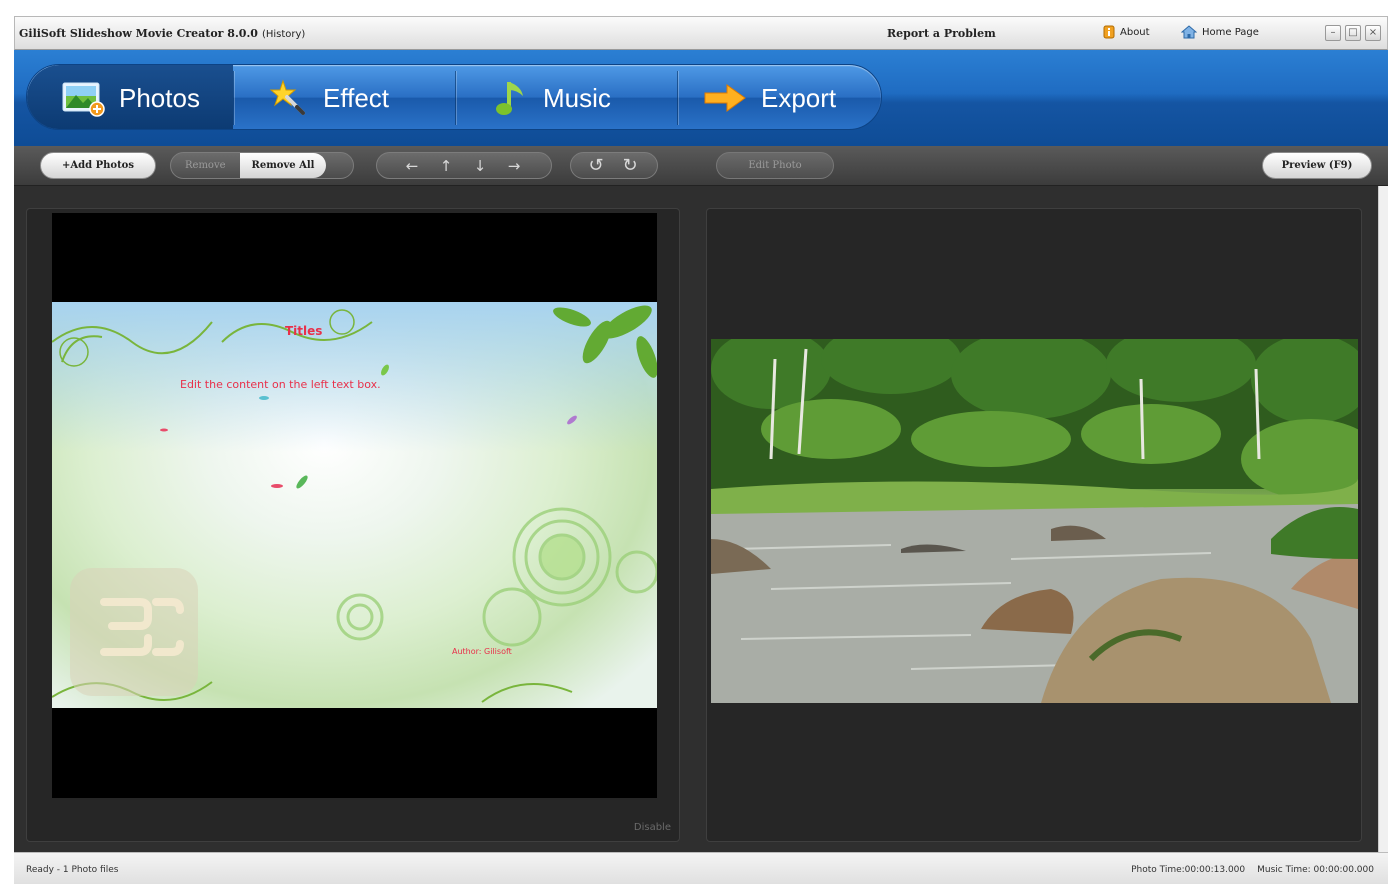  I want to click on remove-group: Remove Remove All, so click(262, 165).